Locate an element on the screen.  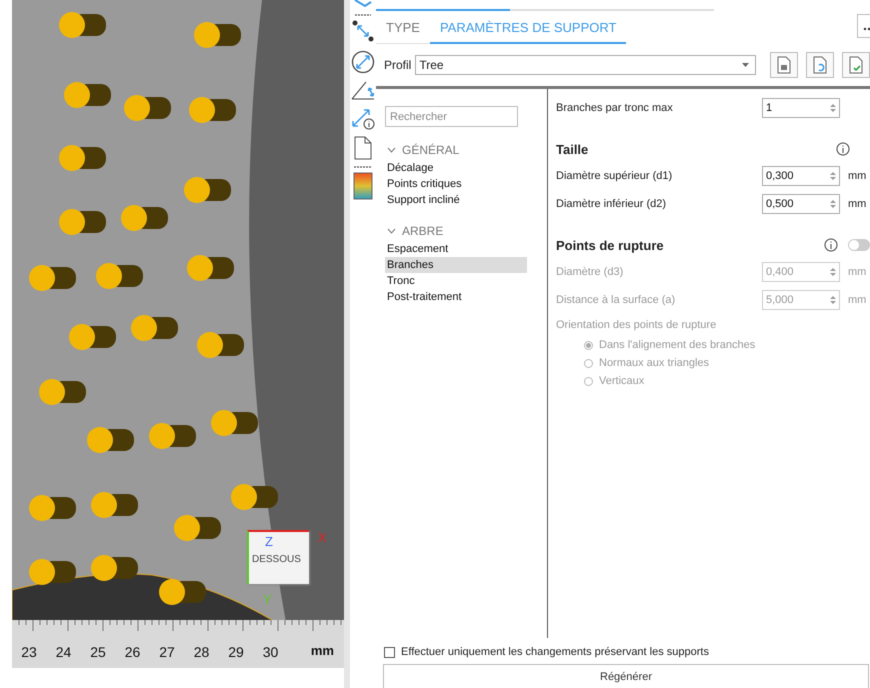
save-profile-button is located at coordinates (784, 65).